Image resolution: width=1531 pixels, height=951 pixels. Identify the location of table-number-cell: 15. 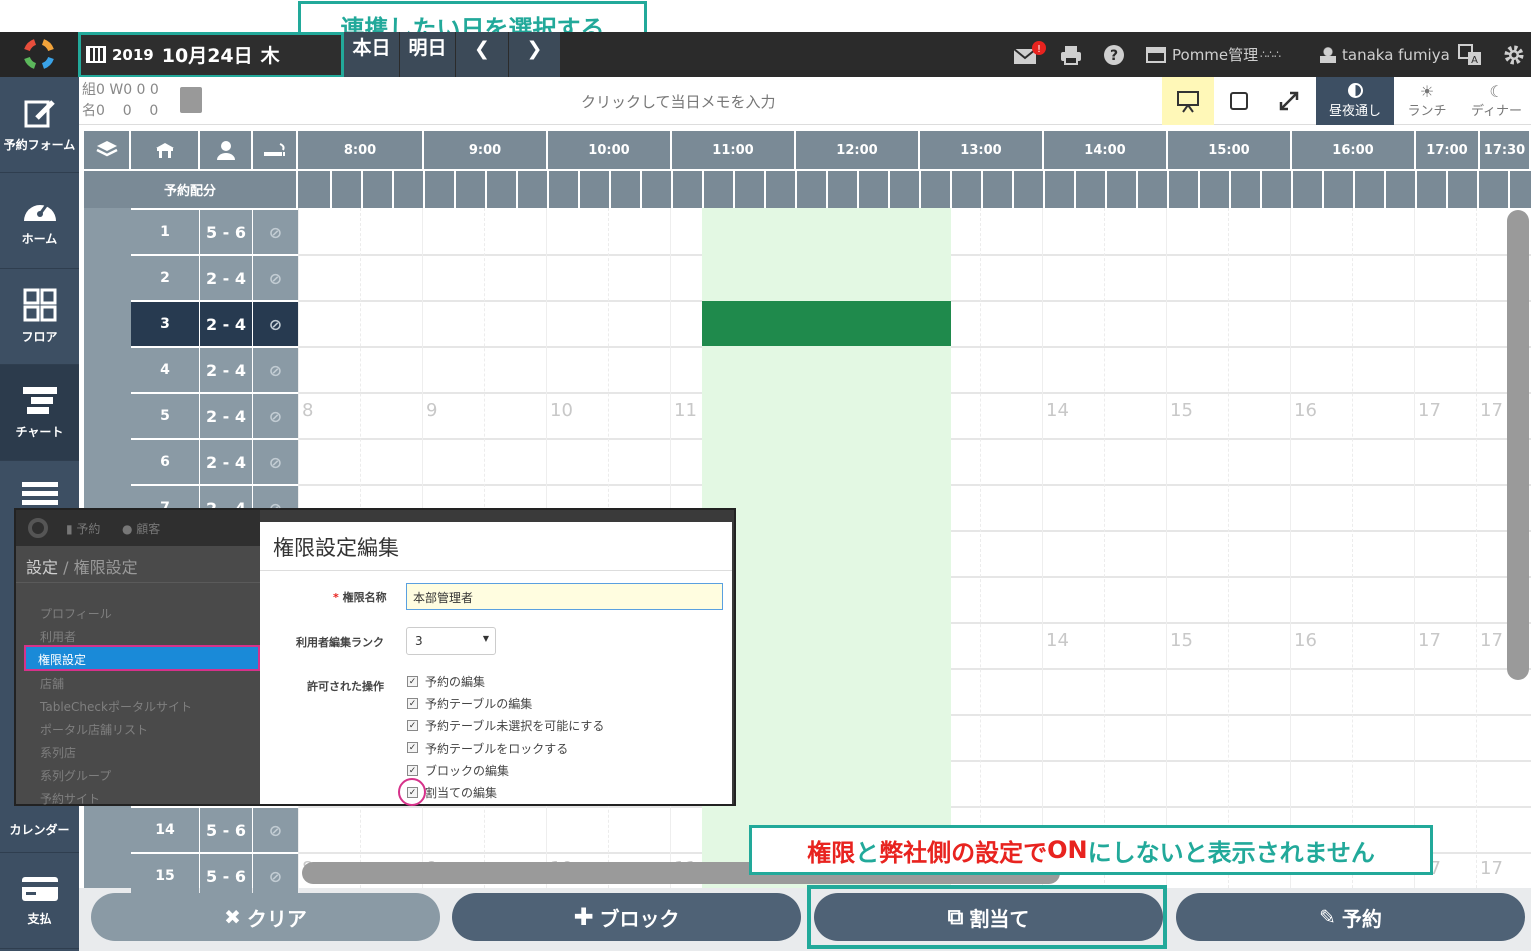
(165, 876).